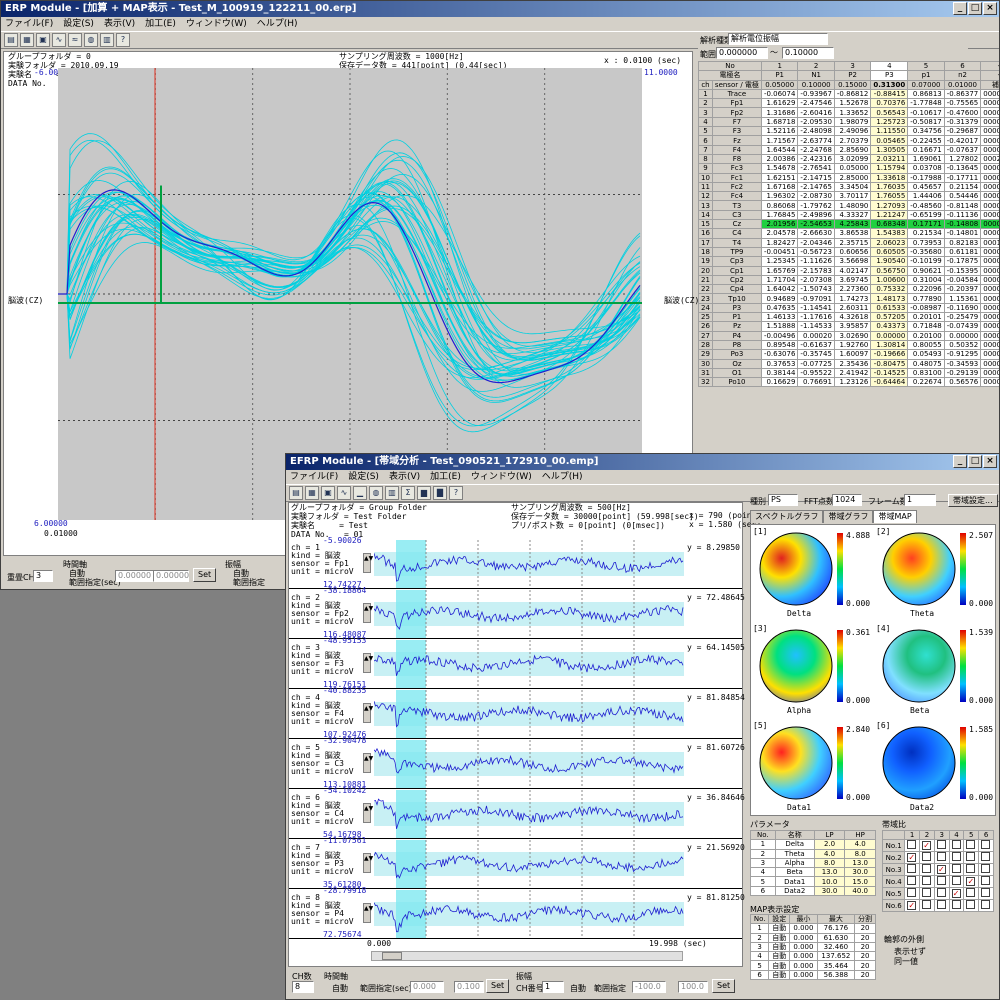 This screenshot has height=1000, width=1000. I want to click on wave-icon: ∿, so click(344, 493).